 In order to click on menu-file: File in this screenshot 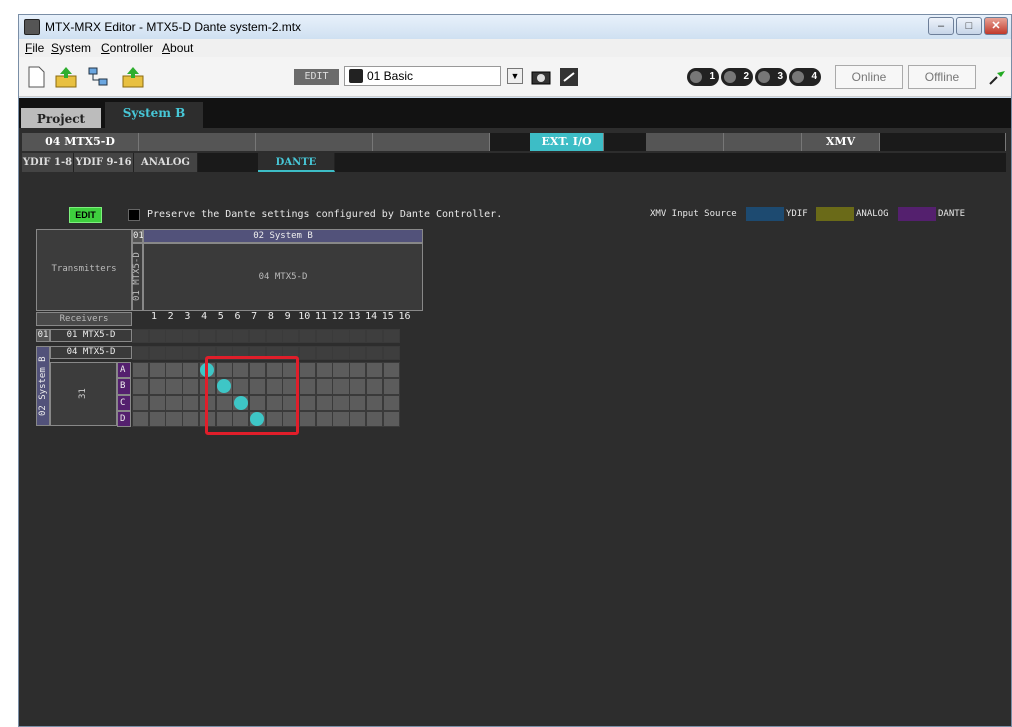, I will do `click(34, 48)`.